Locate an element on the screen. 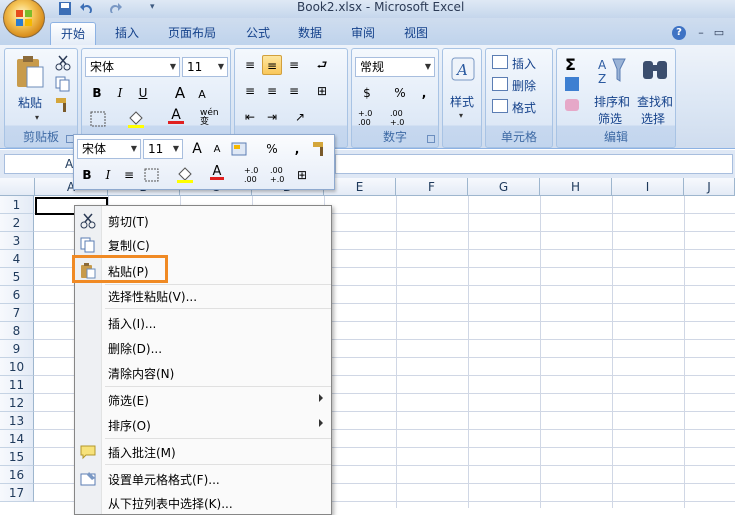 This screenshot has width=735, height=515. styles-button: 样式 is located at coordinates (462, 101).